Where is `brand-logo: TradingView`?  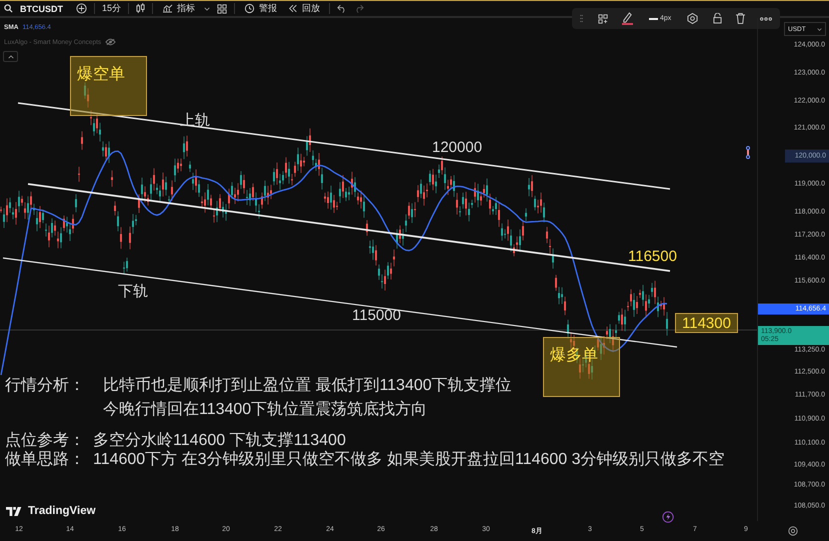 brand-logo: TradingView is located at coordinates (51, 511).